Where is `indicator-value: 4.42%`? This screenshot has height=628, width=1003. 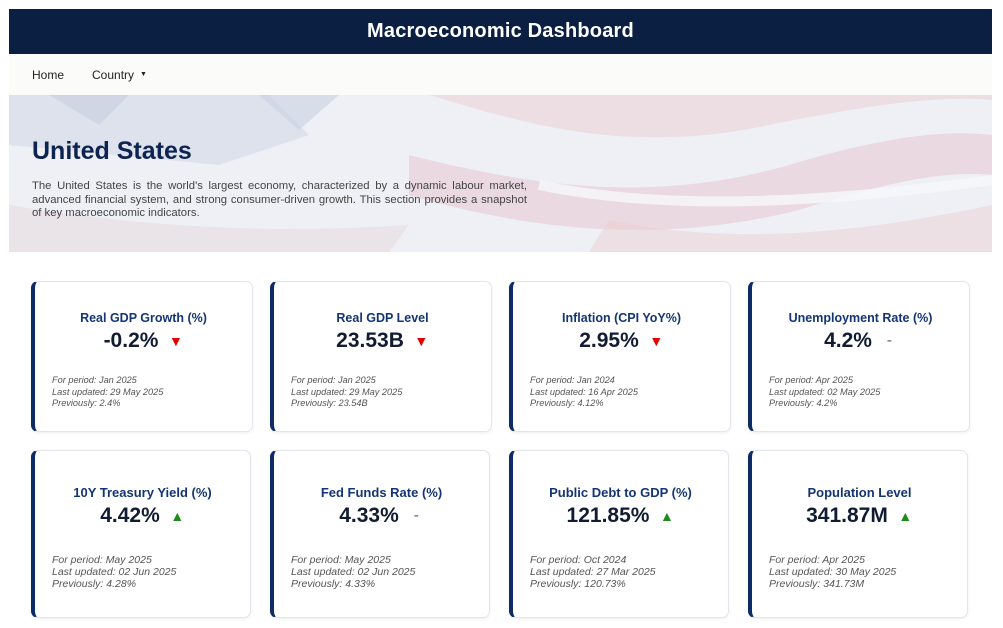 indicator-value: 4.42% is located at coordinates (130, 515).